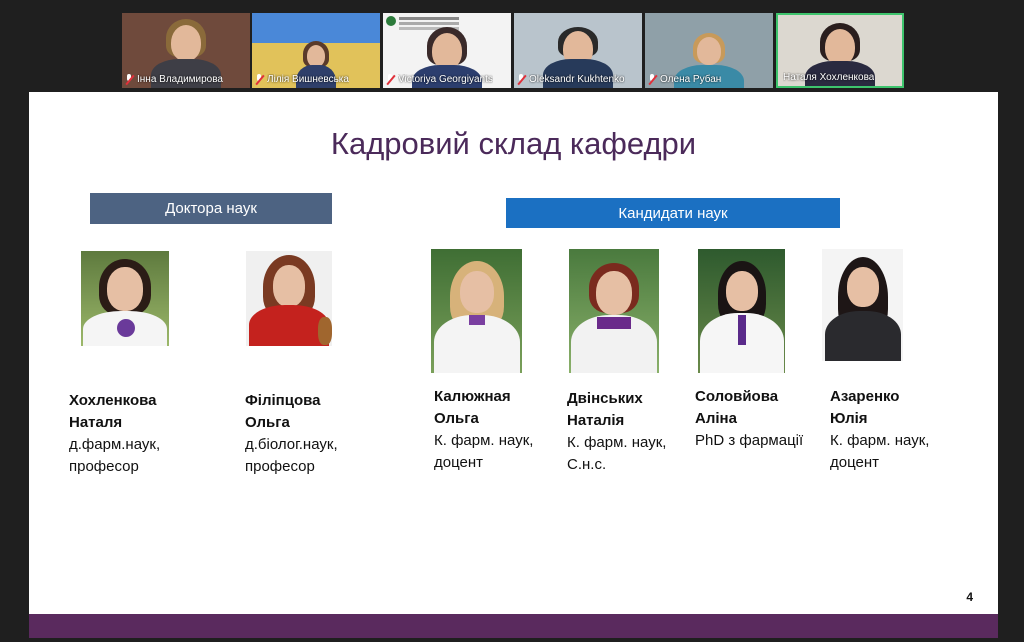 Image resolution: width=1024 pixels, height=642 pixels. Describe the element at coordinates (673, 213) in the screenshot. I see `candidates-header: Кандидати наук` at that location.